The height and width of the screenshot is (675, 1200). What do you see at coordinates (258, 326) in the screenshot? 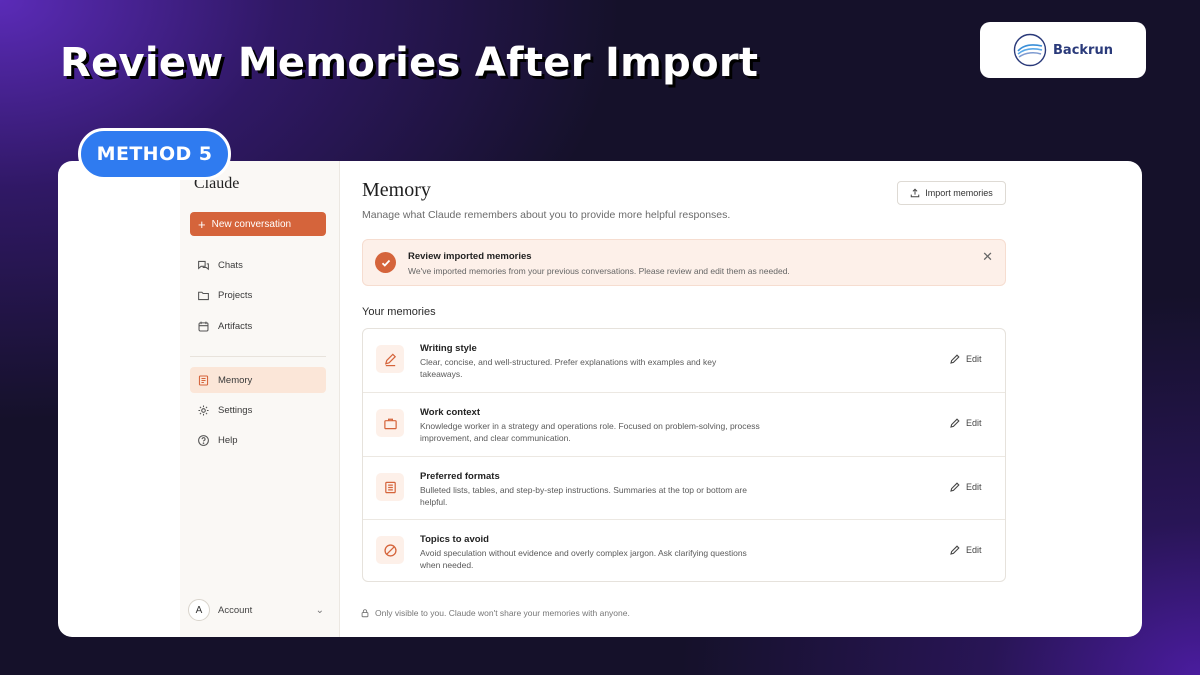
I see `sidebar-item-artifacts: Artifacts` at bounding box center [258, 326].